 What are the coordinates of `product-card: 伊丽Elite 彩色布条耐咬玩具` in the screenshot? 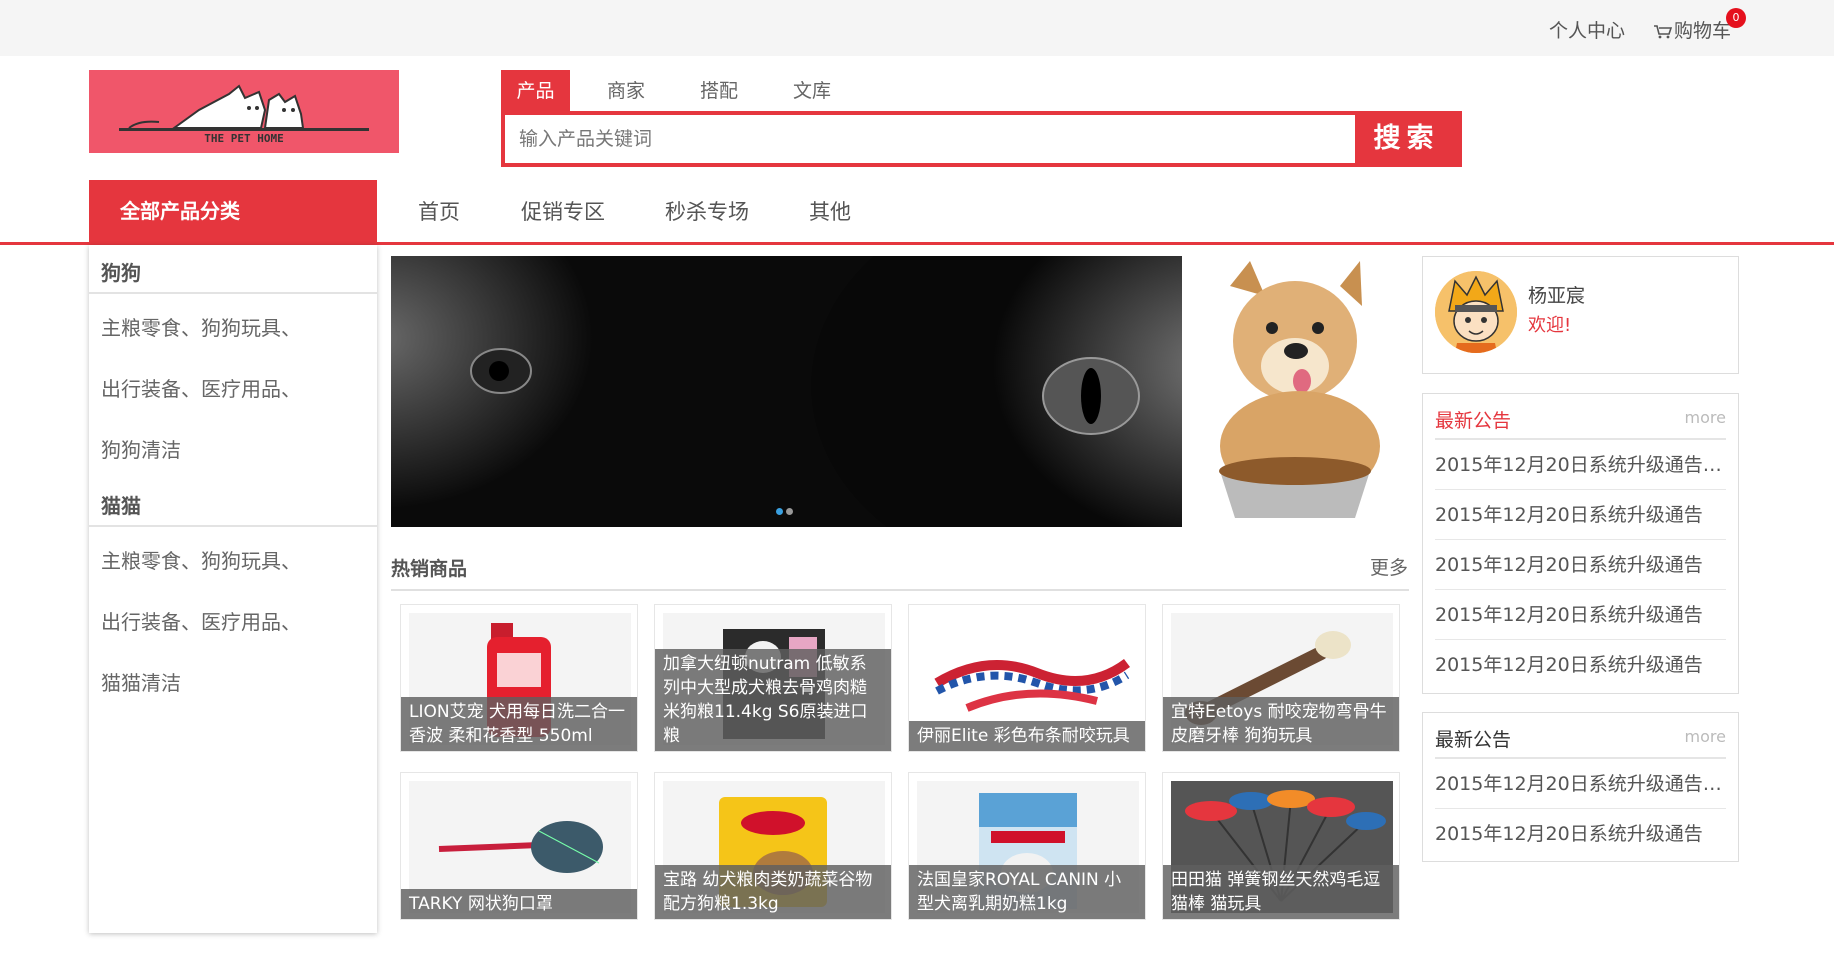 It's located at (1027, 678).